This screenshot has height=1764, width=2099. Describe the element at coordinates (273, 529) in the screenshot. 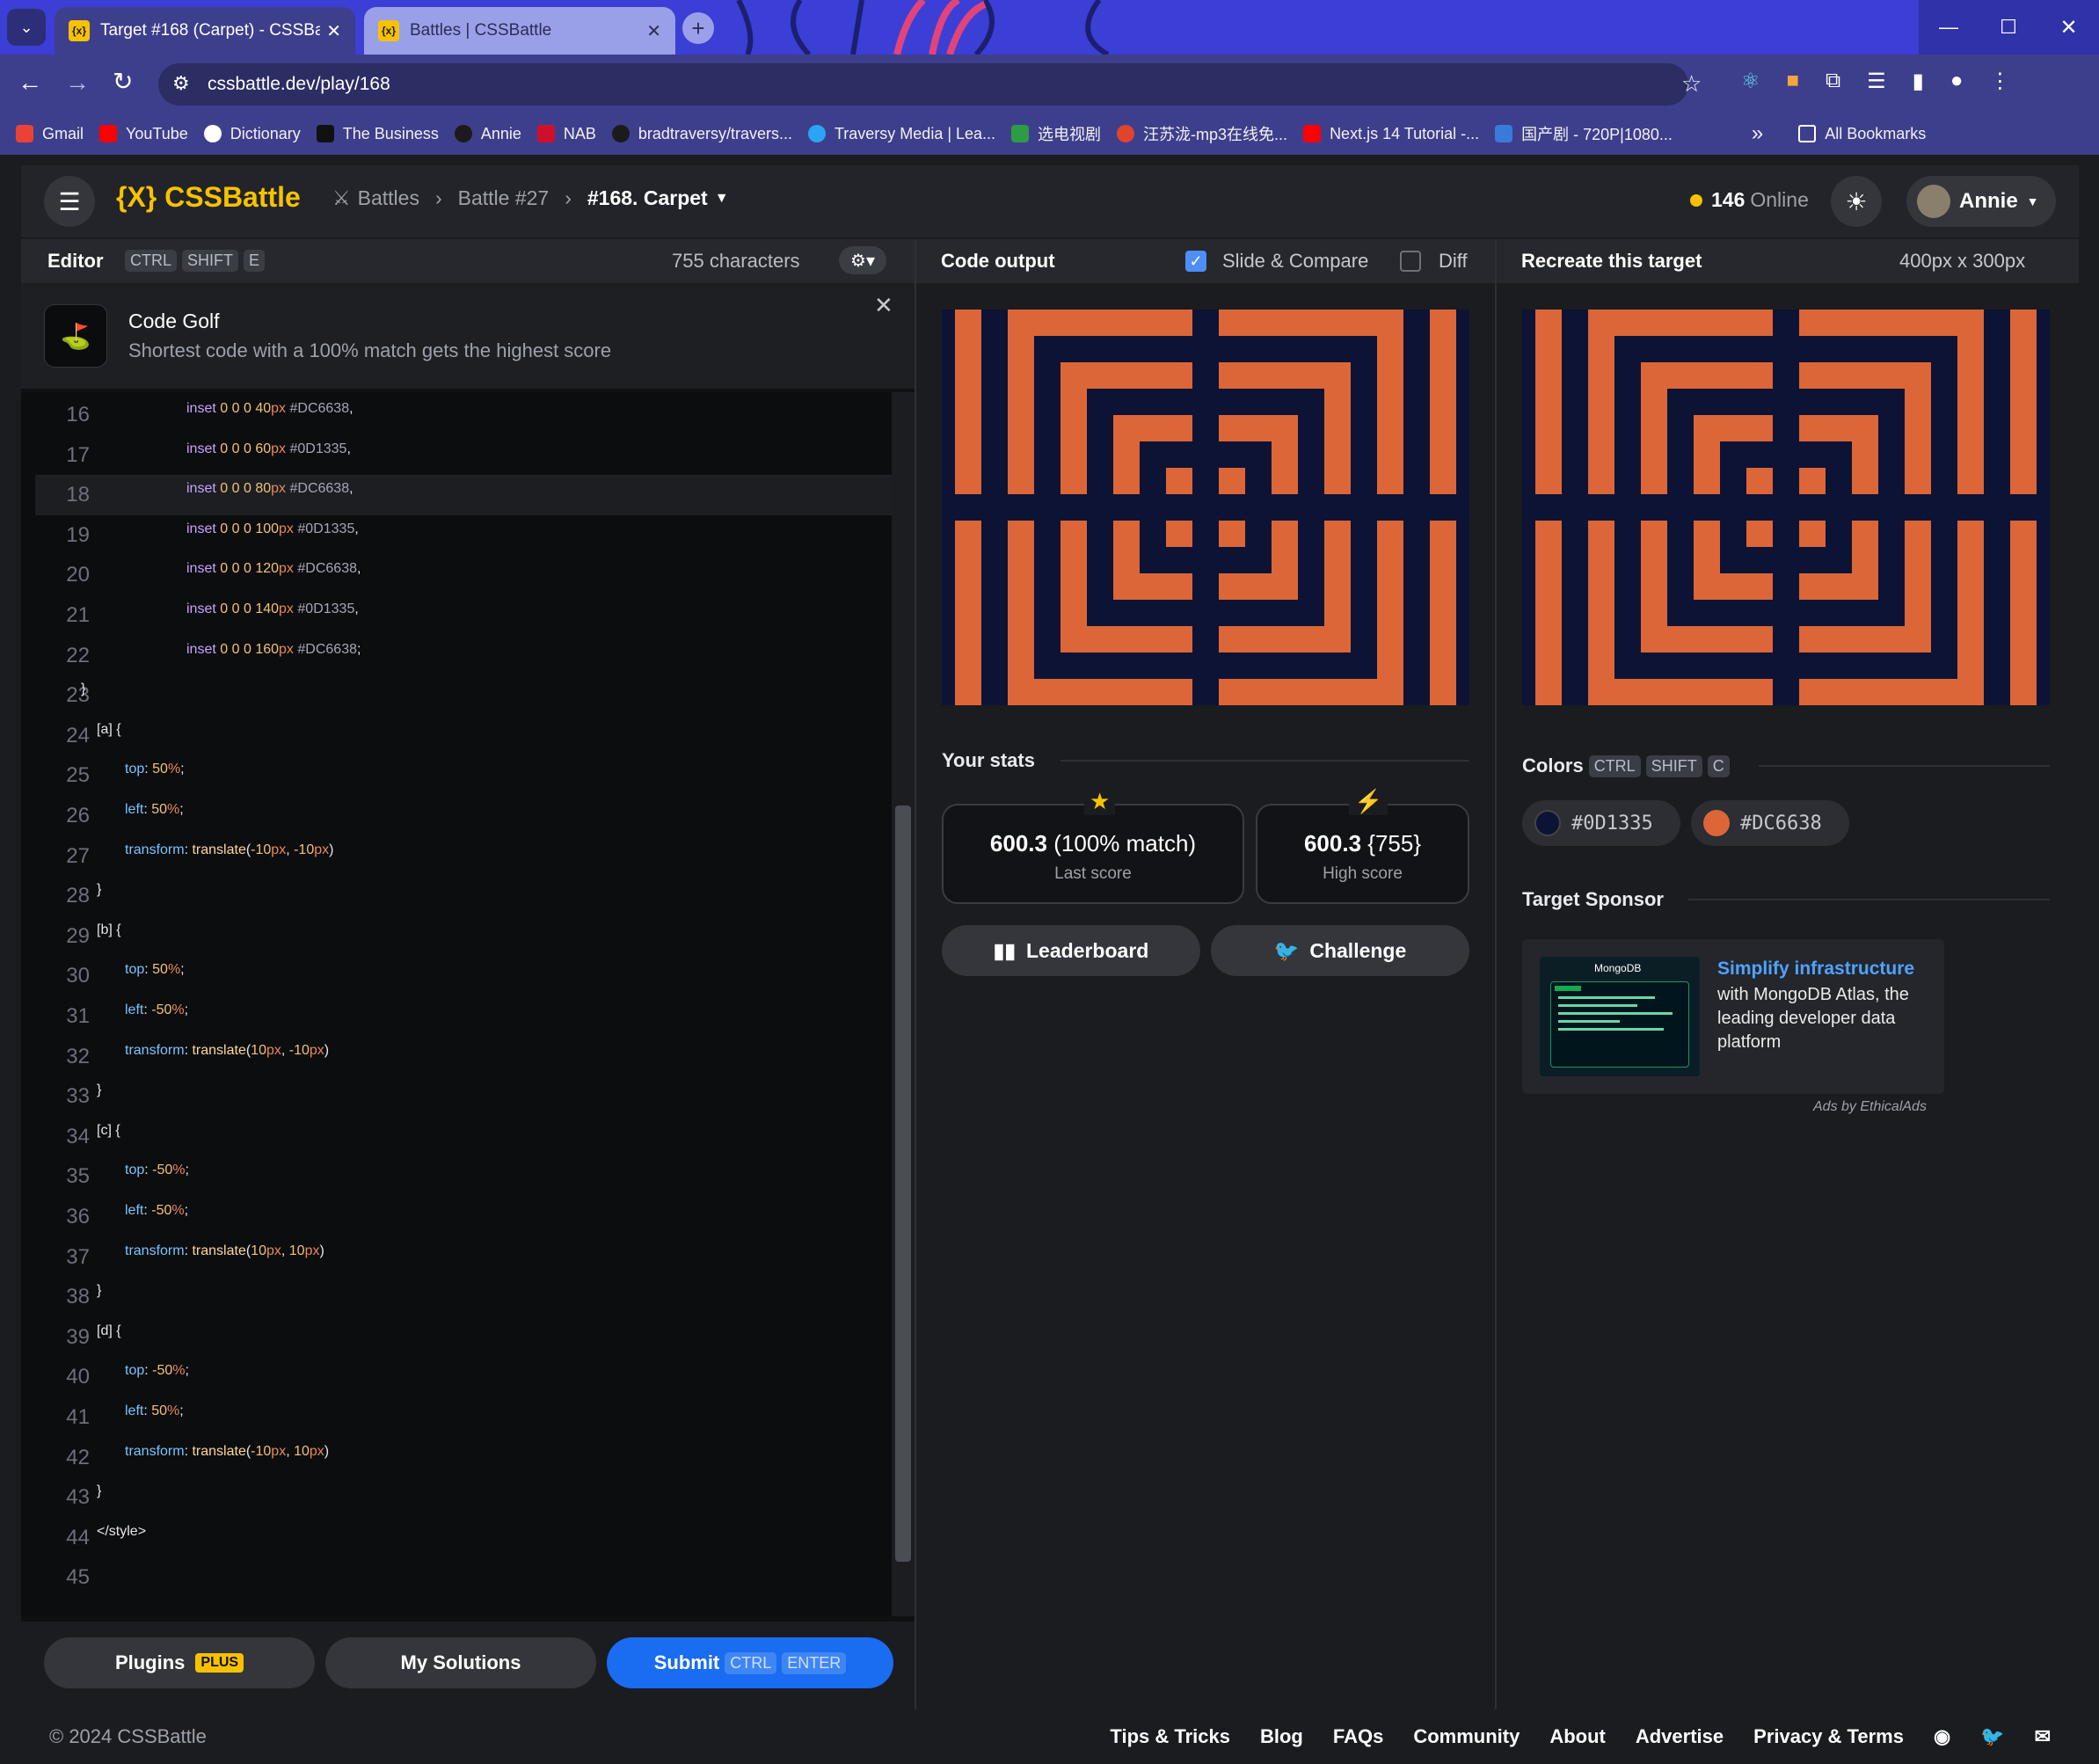

I see `code-line: inset 0 0 0 100px #0D1335,` at that location.